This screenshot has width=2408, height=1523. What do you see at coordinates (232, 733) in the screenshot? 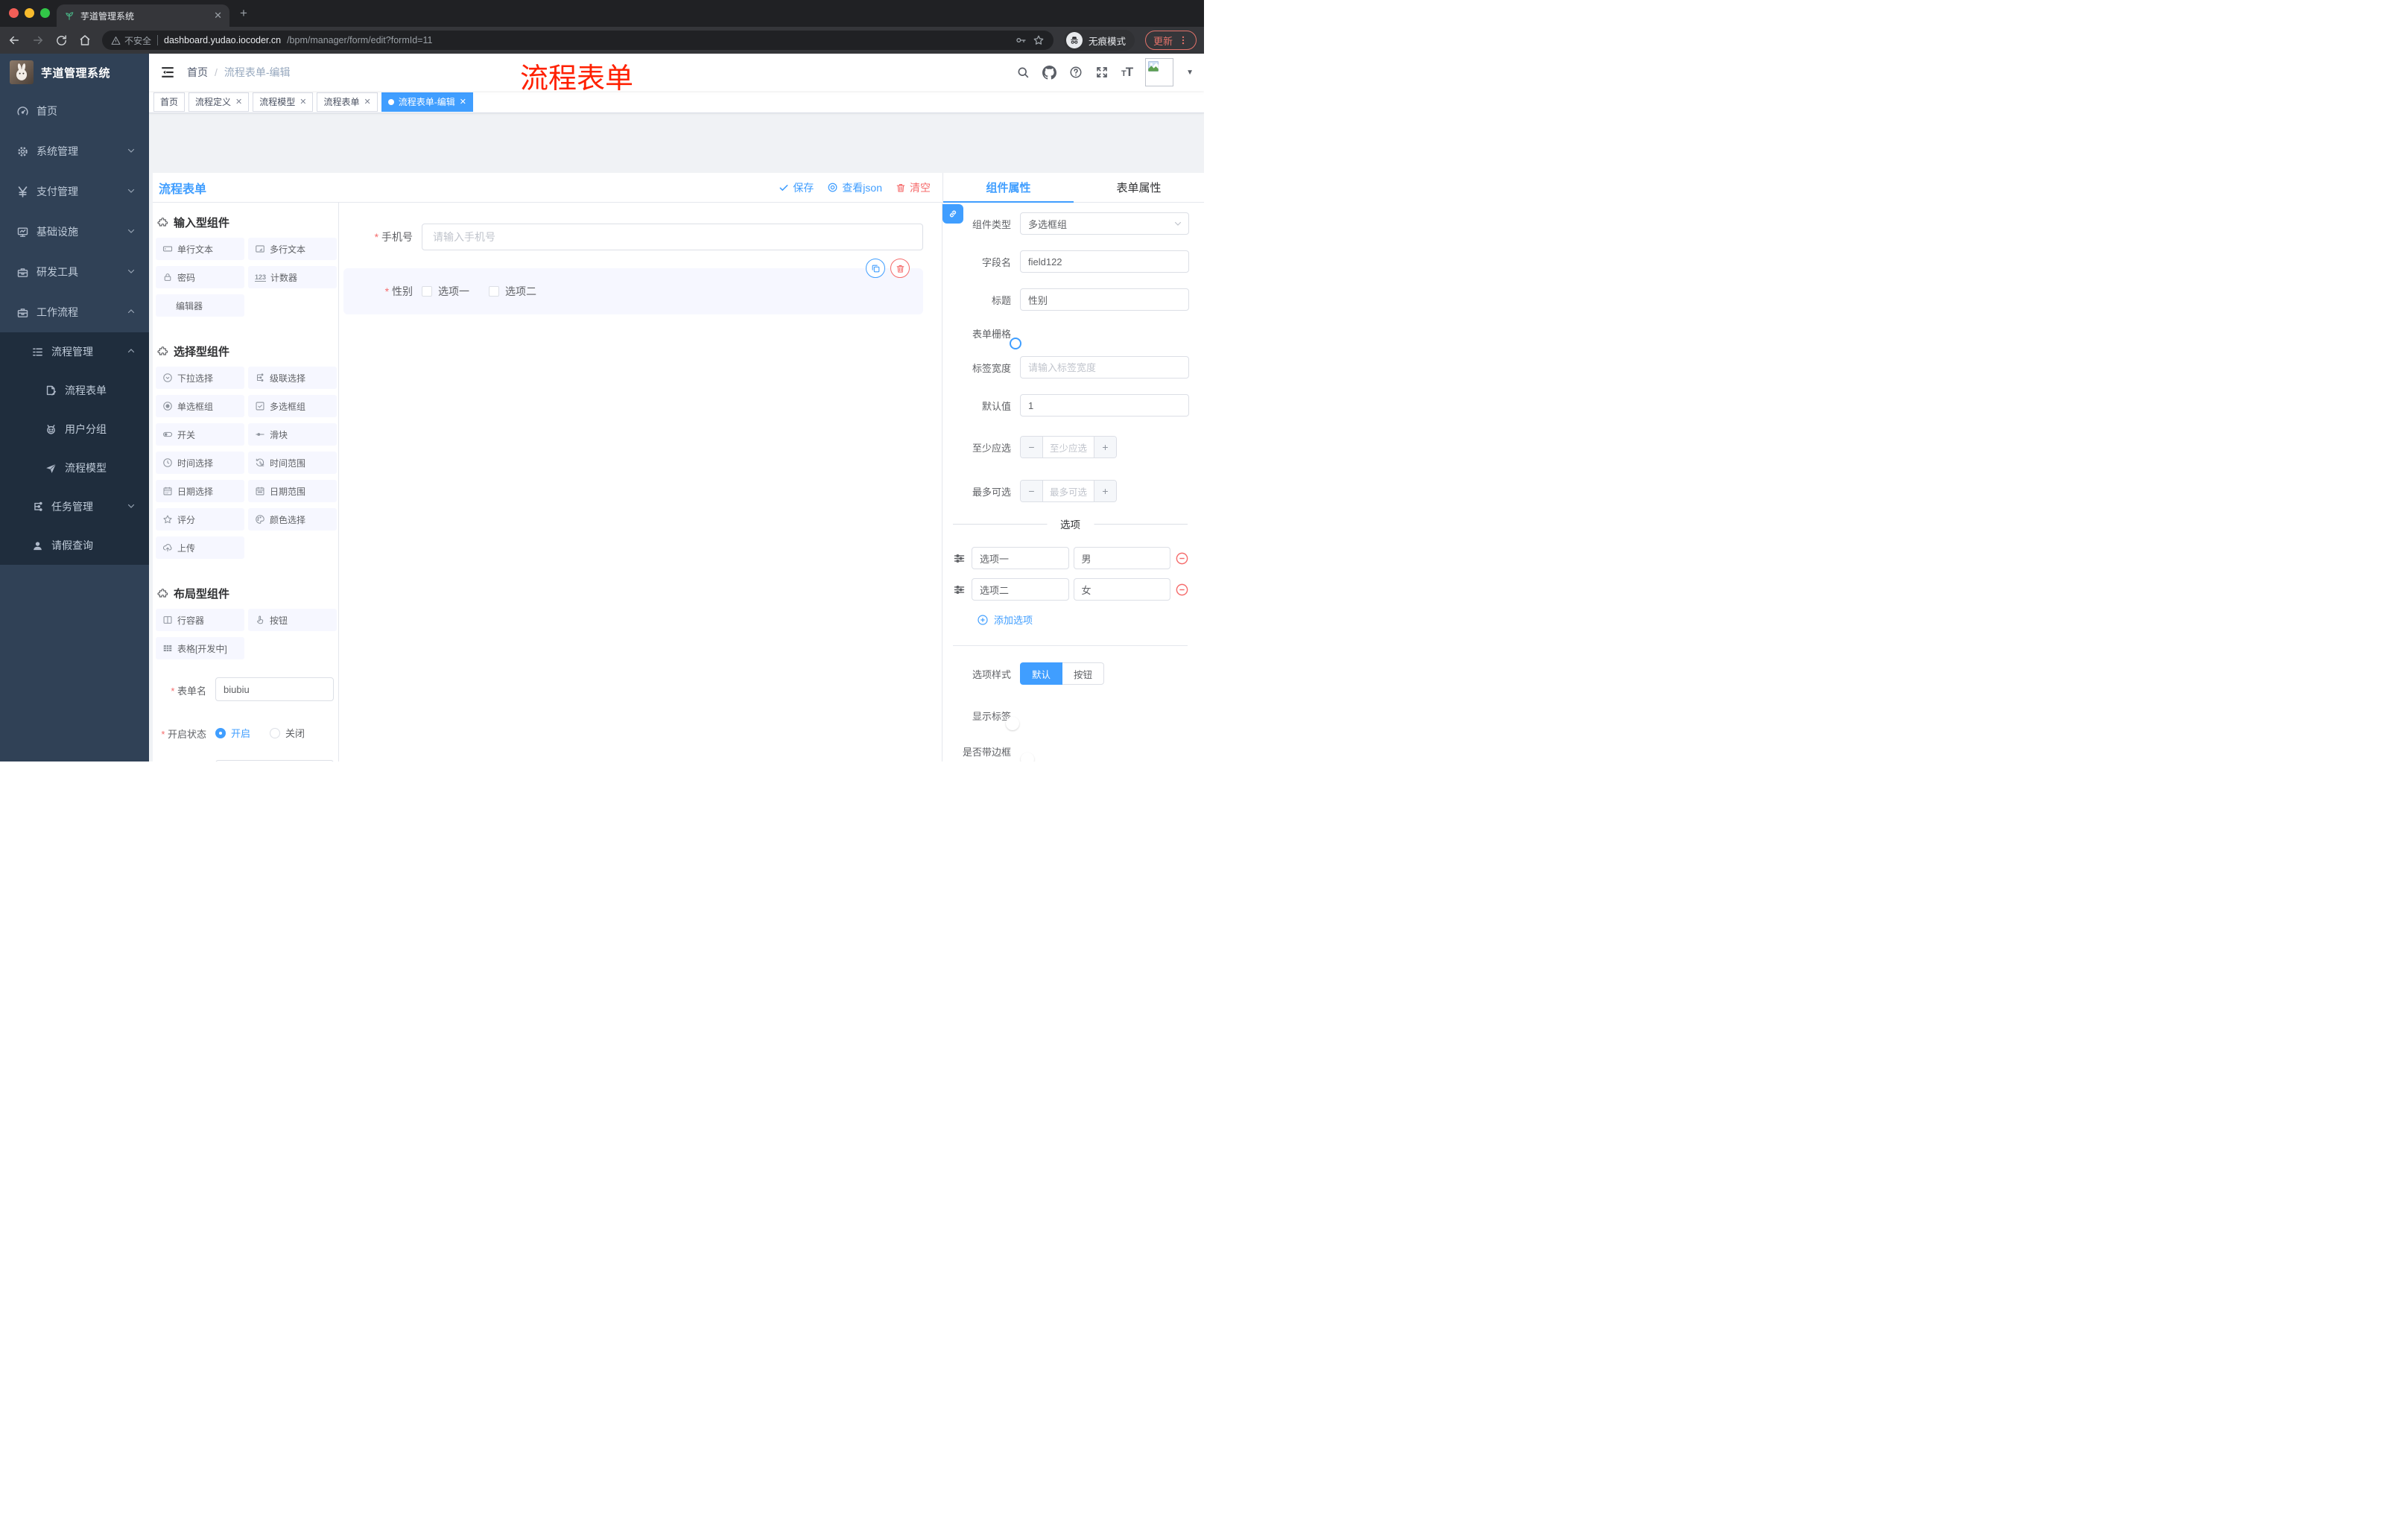
I see `status-on-radio: 开启` at bounding box center [232, 733].